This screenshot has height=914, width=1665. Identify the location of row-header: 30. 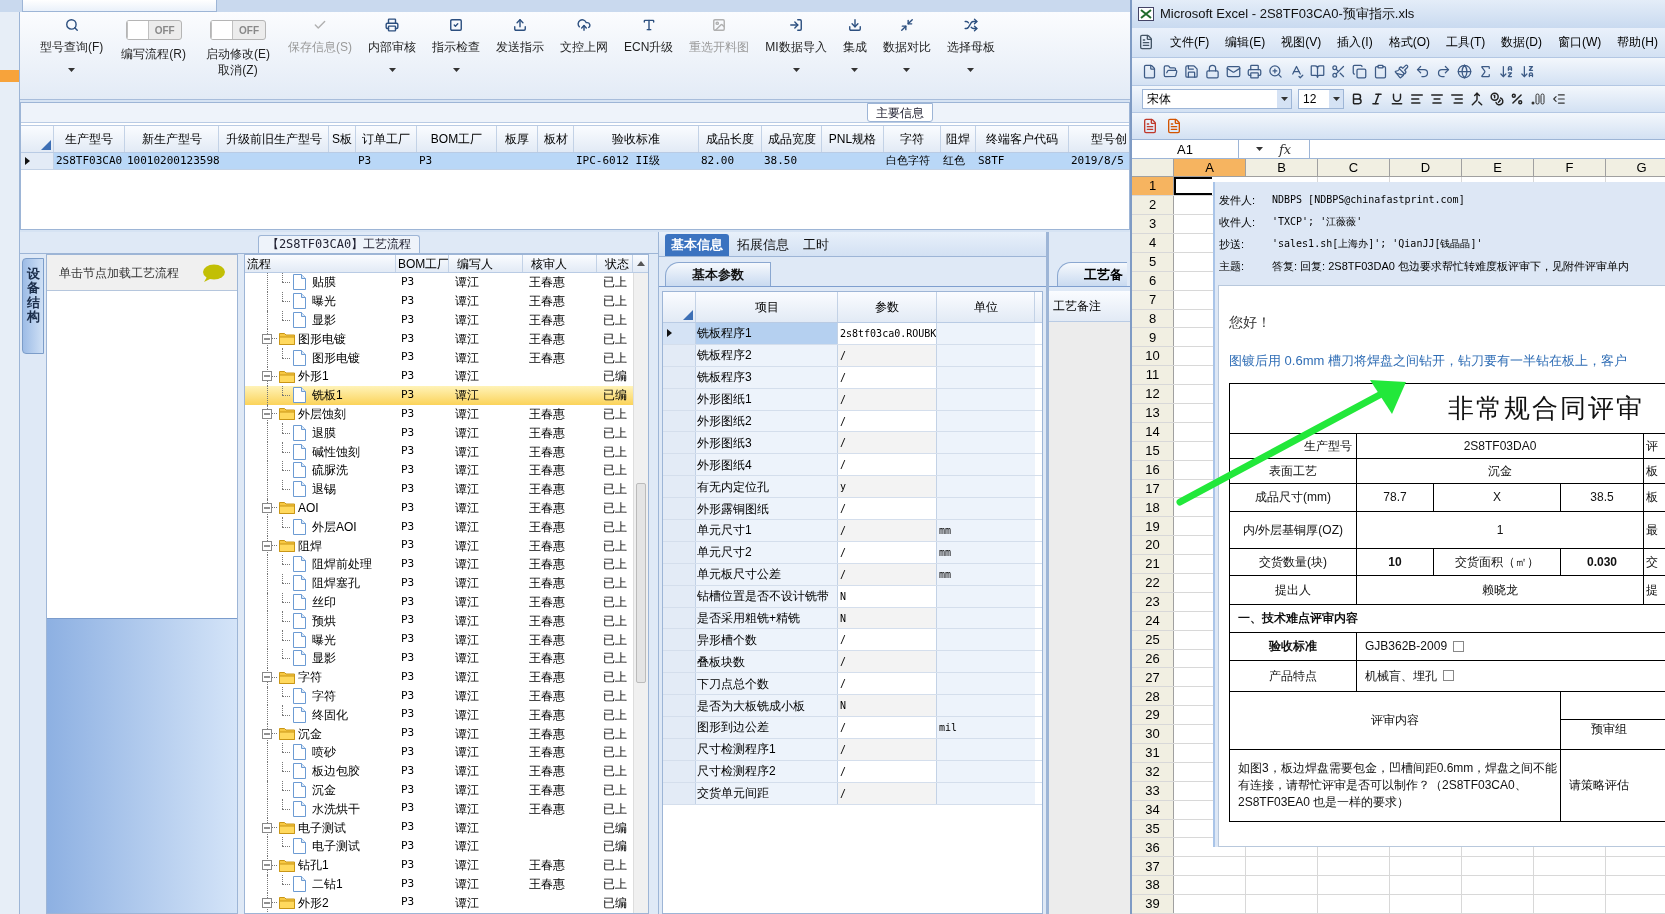
(1153, 734).